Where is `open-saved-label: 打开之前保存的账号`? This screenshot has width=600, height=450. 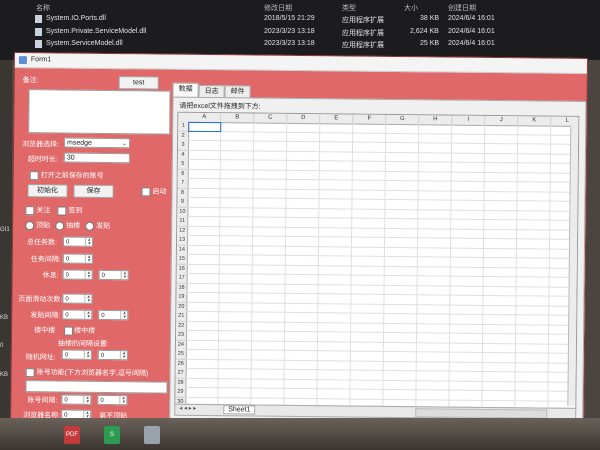
open-saved-label: 打开之前保存的账号 is located at coordinates (72, 176).